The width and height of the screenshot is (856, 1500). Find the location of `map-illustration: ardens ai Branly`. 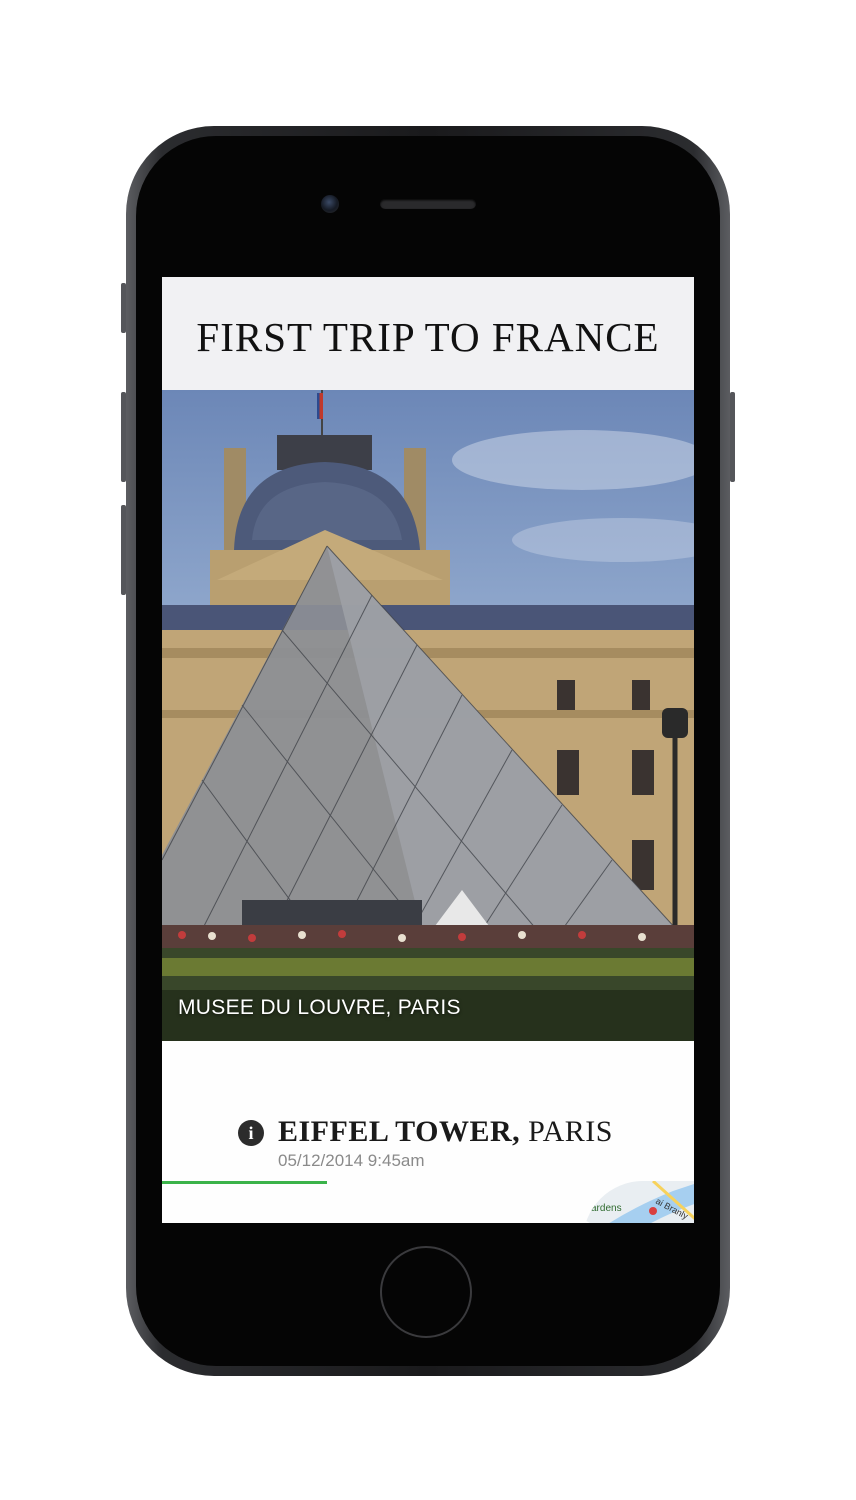

map-illustration: ardens ai Branly is located at coordinates (638, 1202).